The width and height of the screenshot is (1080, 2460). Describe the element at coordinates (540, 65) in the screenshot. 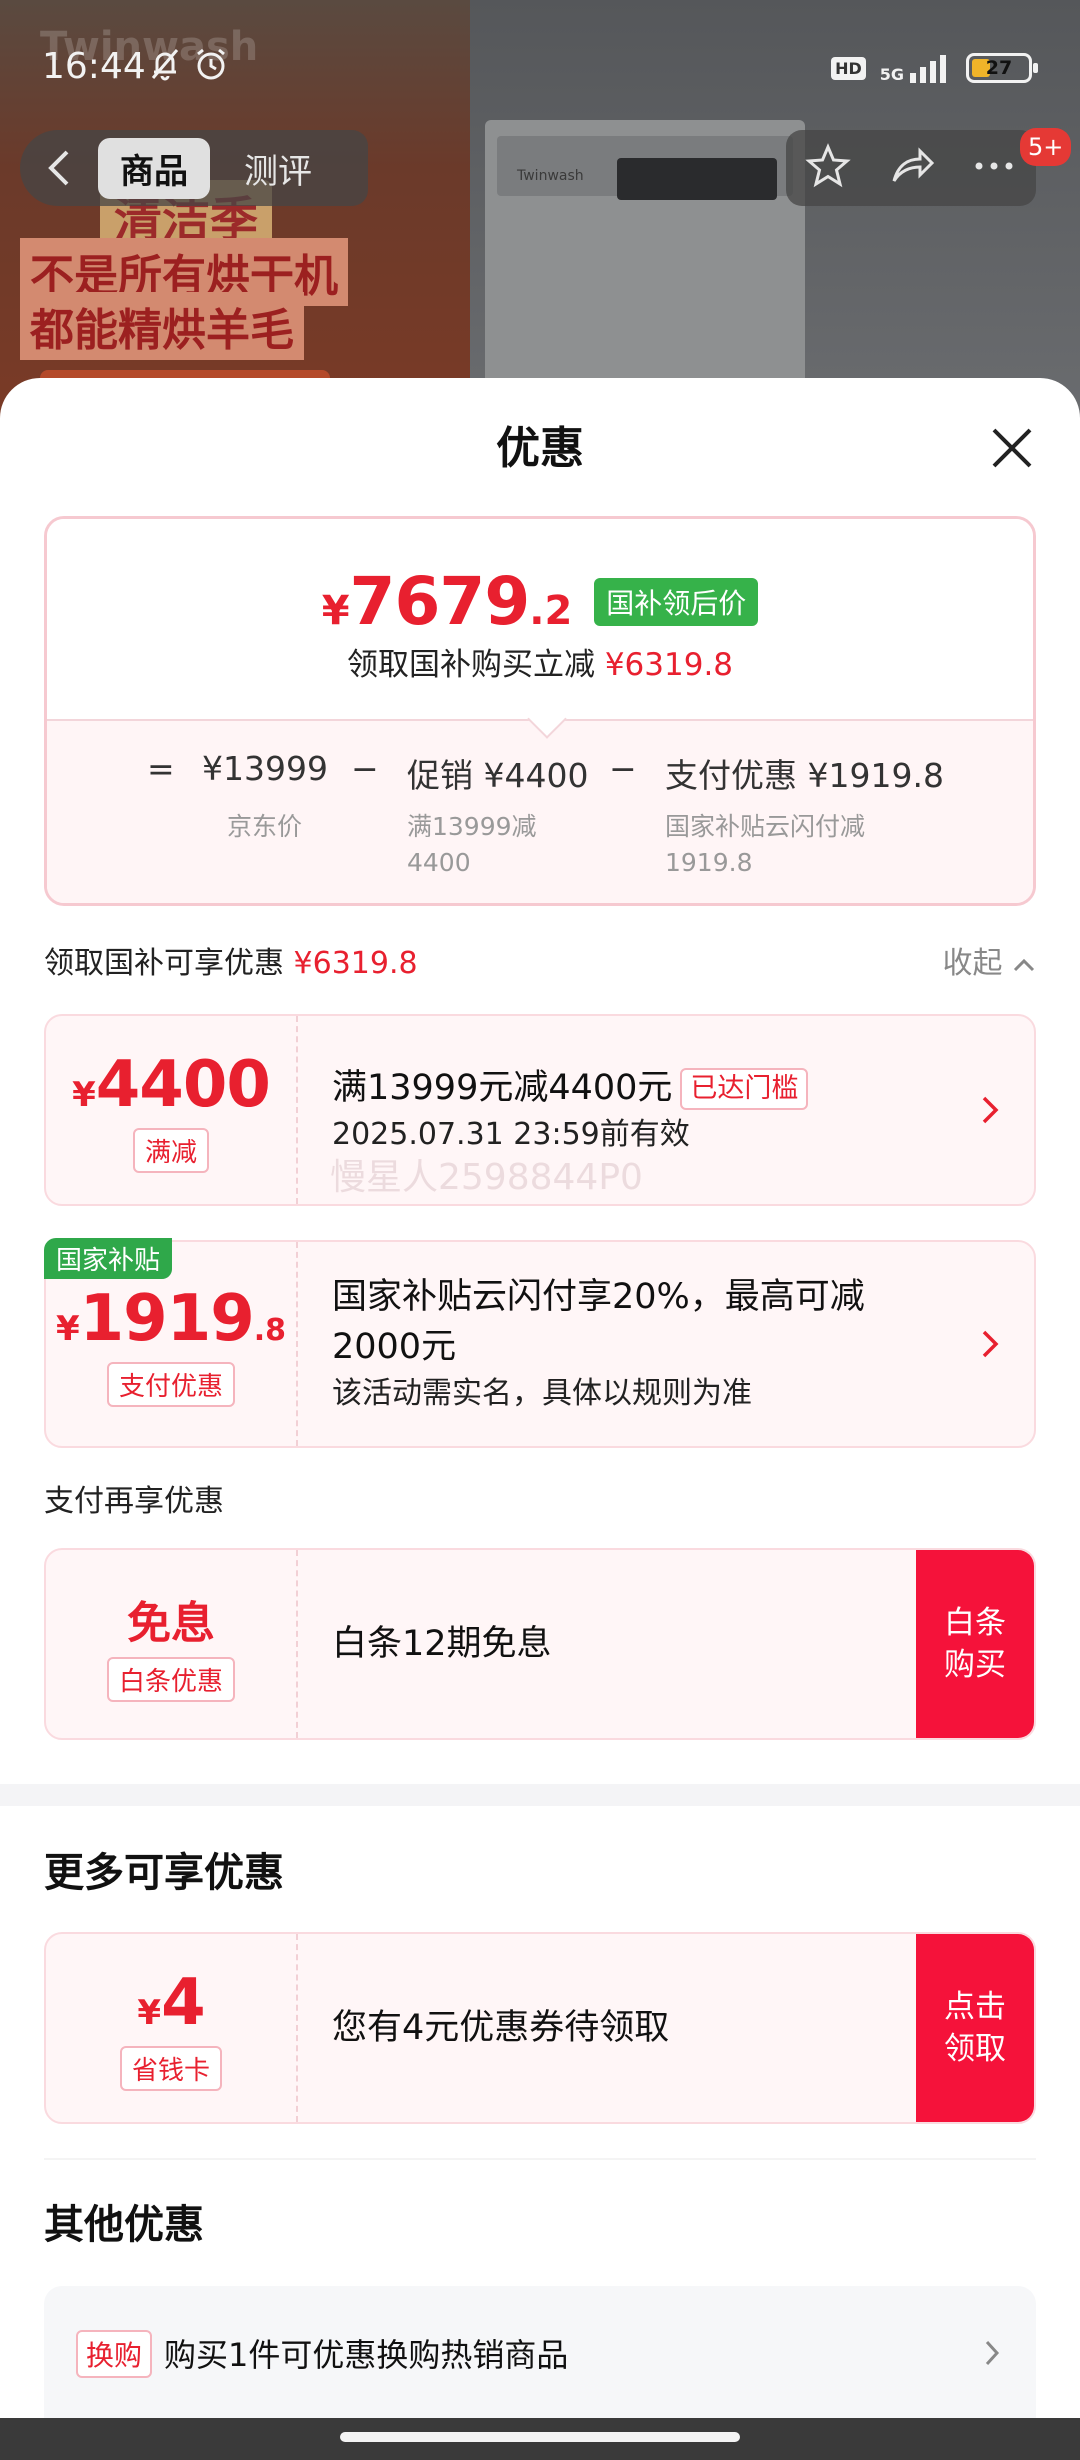

I see `status-bar: 16:44 HD 5G 27` at that location.